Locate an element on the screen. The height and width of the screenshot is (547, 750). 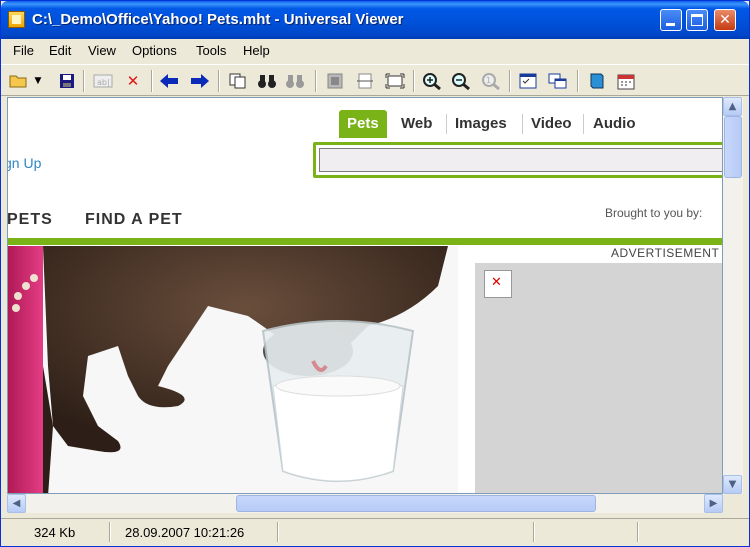
fit-width-icon is located at coordinates (365, 81).